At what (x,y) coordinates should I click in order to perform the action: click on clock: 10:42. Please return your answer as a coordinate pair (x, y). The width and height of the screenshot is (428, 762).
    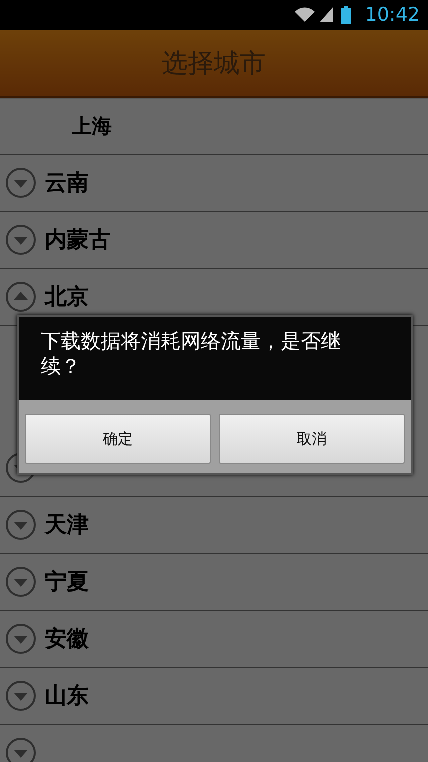
    Looking at the image, I should click on (392, 15).